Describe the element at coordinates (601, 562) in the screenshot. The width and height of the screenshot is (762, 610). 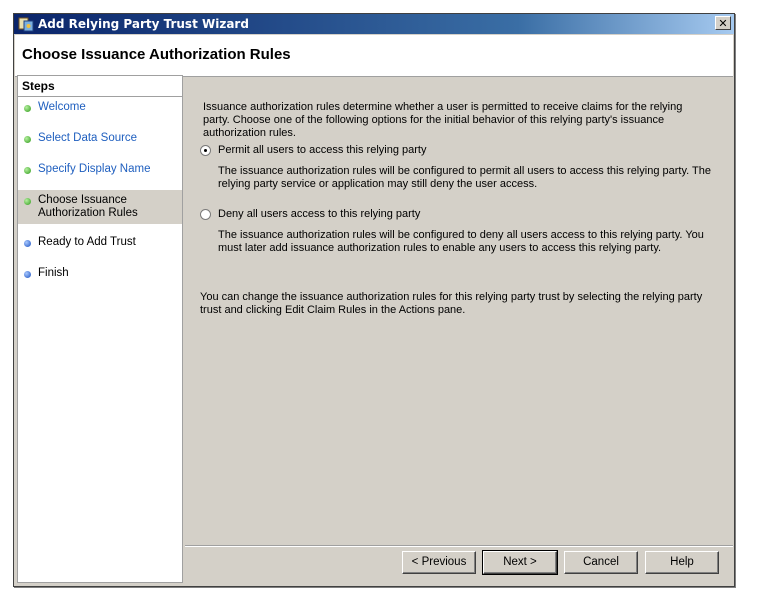
I see `cancel-button: Cancel` at that location.